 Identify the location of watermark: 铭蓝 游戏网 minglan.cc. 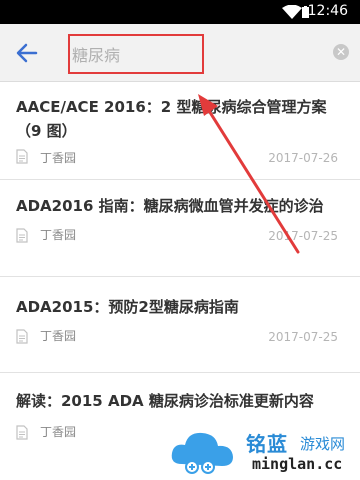
(264, 450).